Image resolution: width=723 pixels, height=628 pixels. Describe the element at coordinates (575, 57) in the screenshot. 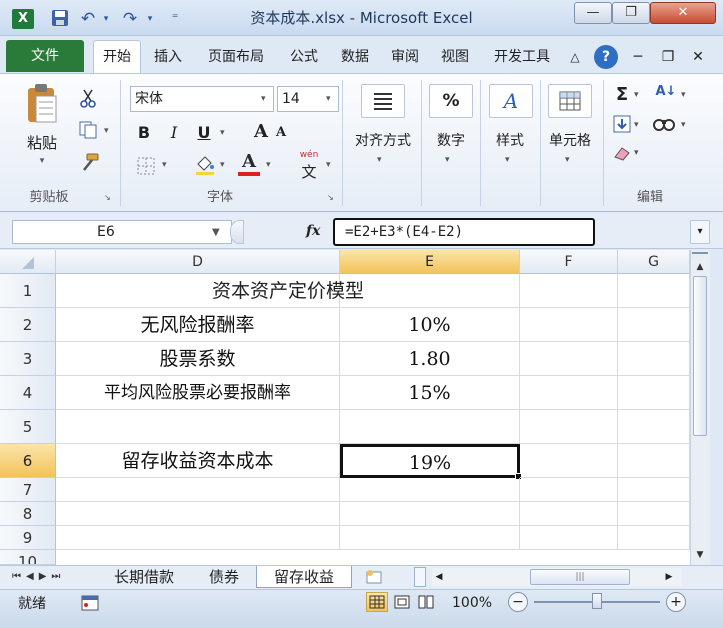

I see `collapse-ribbon-icon: △` at that location.